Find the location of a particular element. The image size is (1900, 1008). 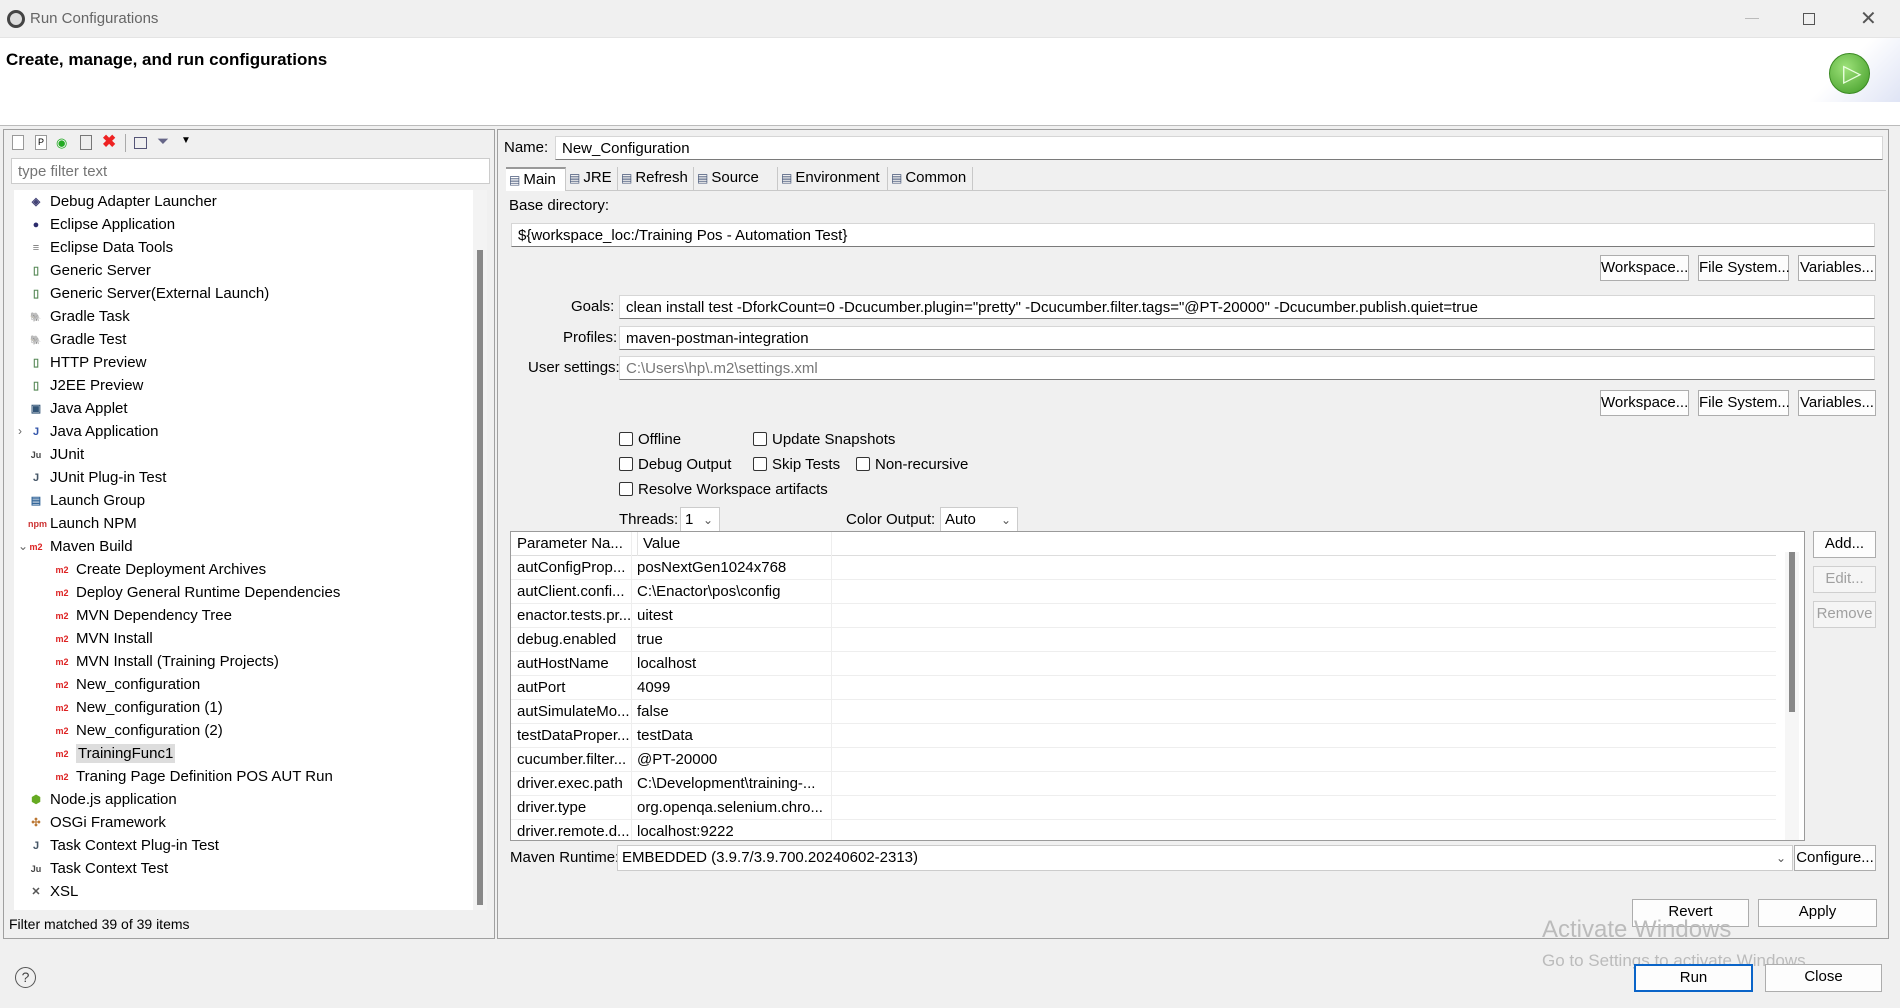

filter-input is located at coordinates (250, 171).